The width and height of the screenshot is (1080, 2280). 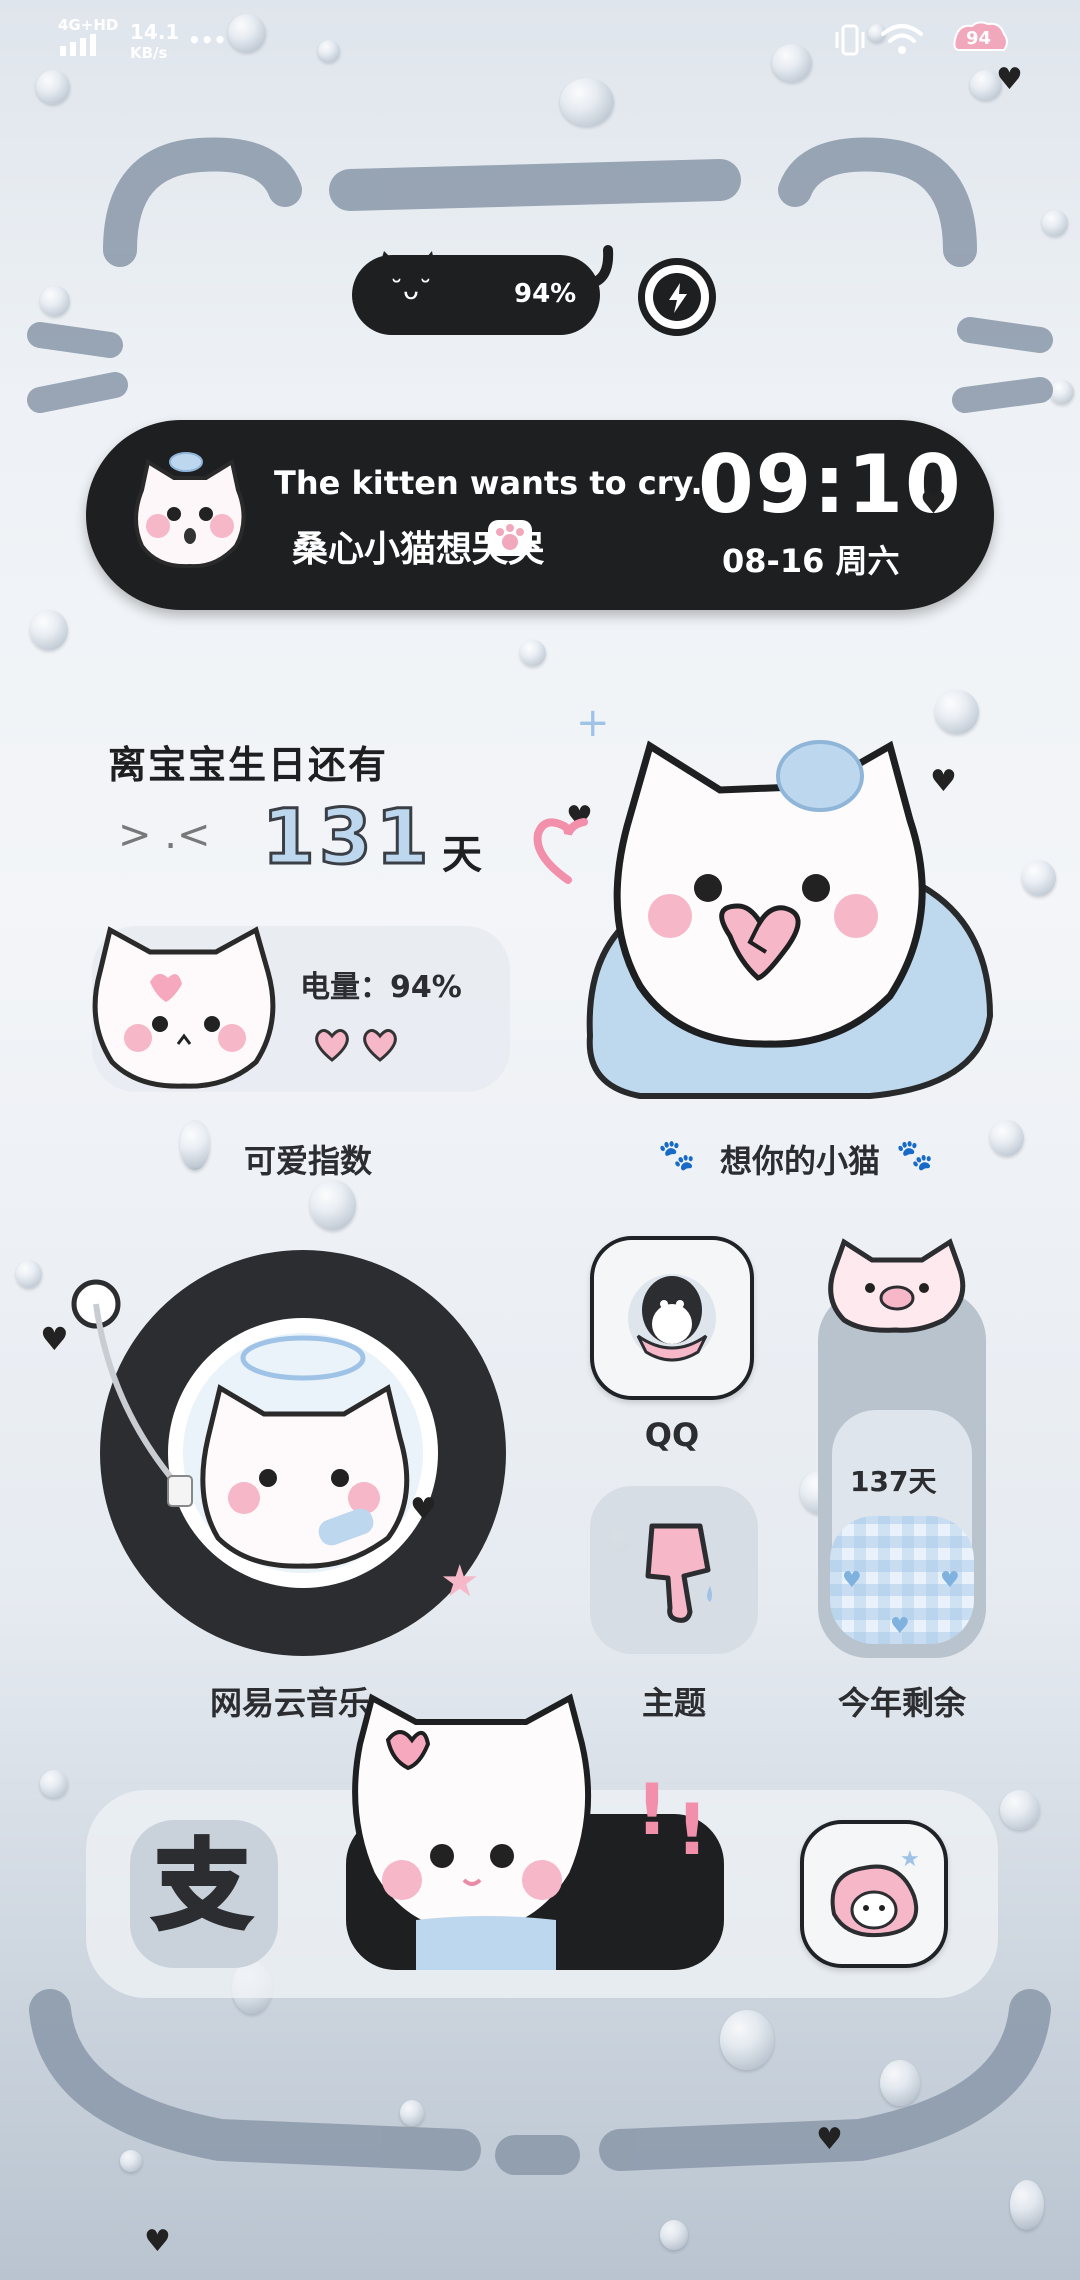 What do you see at coordinates (155, 32) in the screenshot?
I see `net-speed-value: 14.1` at bounding box center [155, 32].